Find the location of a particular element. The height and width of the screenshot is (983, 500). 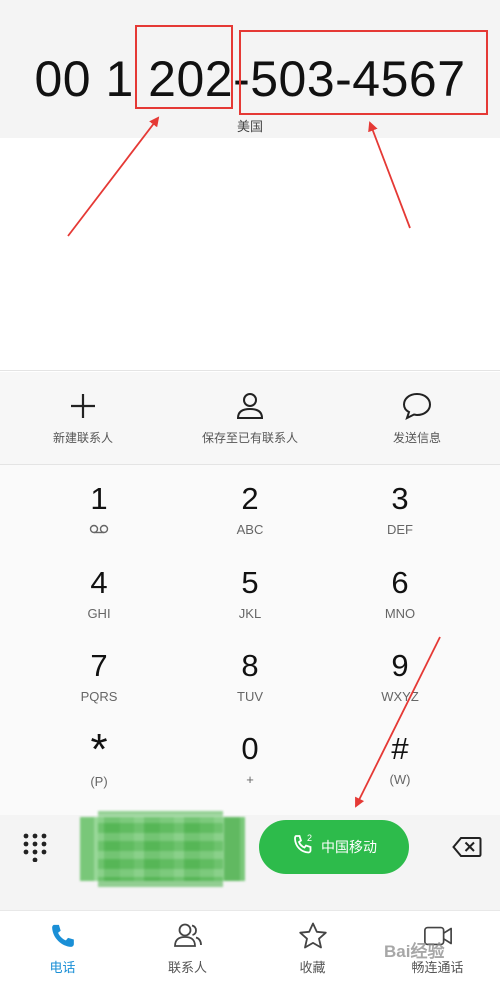

action-row: 新建联系人 保存至已有联系人 发送信息 is located at coordinates (250, 418).